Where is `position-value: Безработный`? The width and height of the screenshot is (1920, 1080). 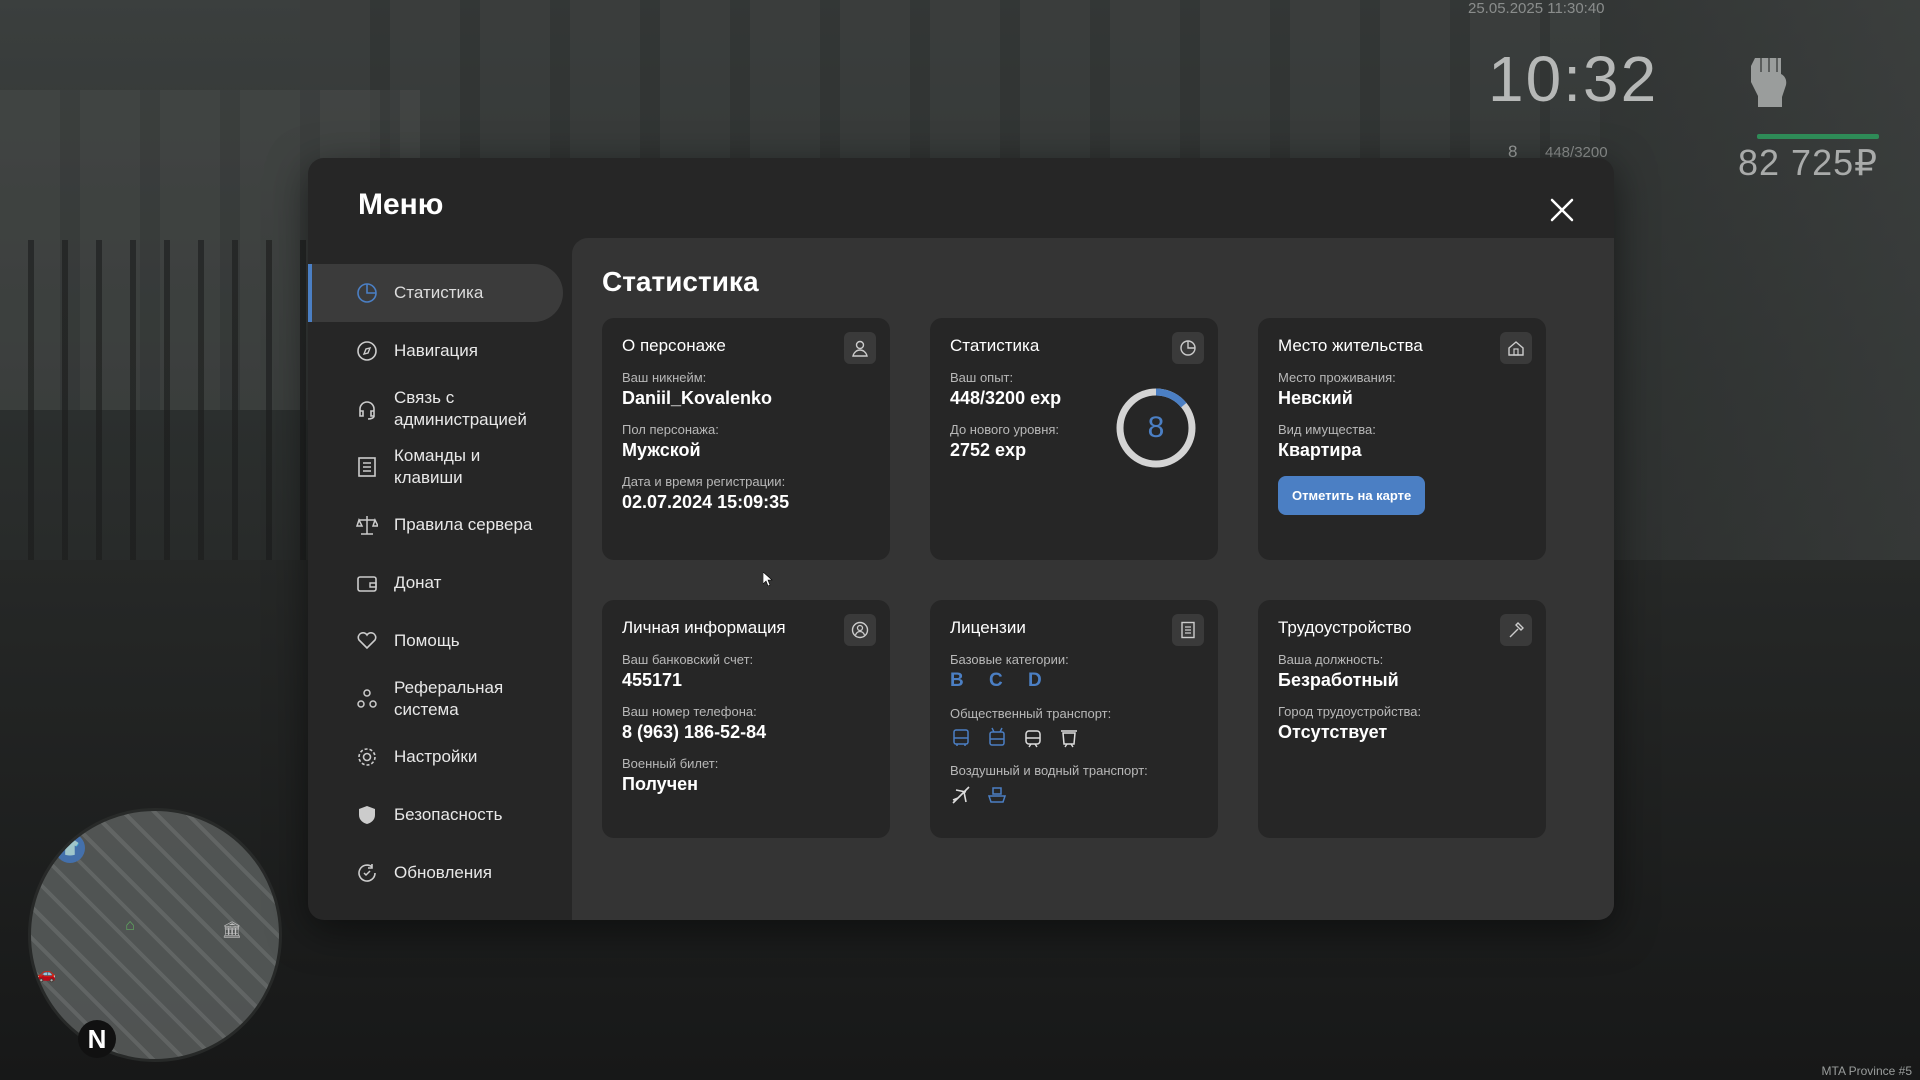 position-value: Безработный is located at coordinates (1338, 680).